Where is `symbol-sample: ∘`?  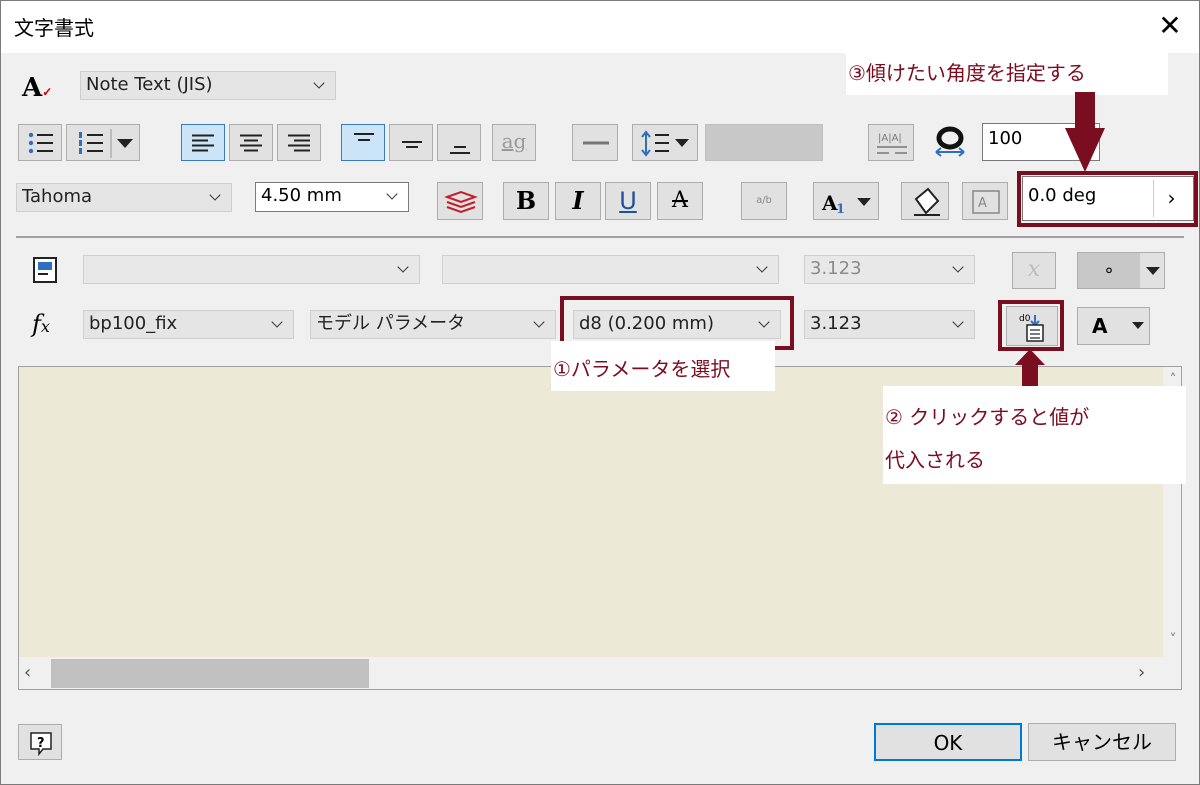
symbol-sample: ∘ is located at coordinates (1109, 270).